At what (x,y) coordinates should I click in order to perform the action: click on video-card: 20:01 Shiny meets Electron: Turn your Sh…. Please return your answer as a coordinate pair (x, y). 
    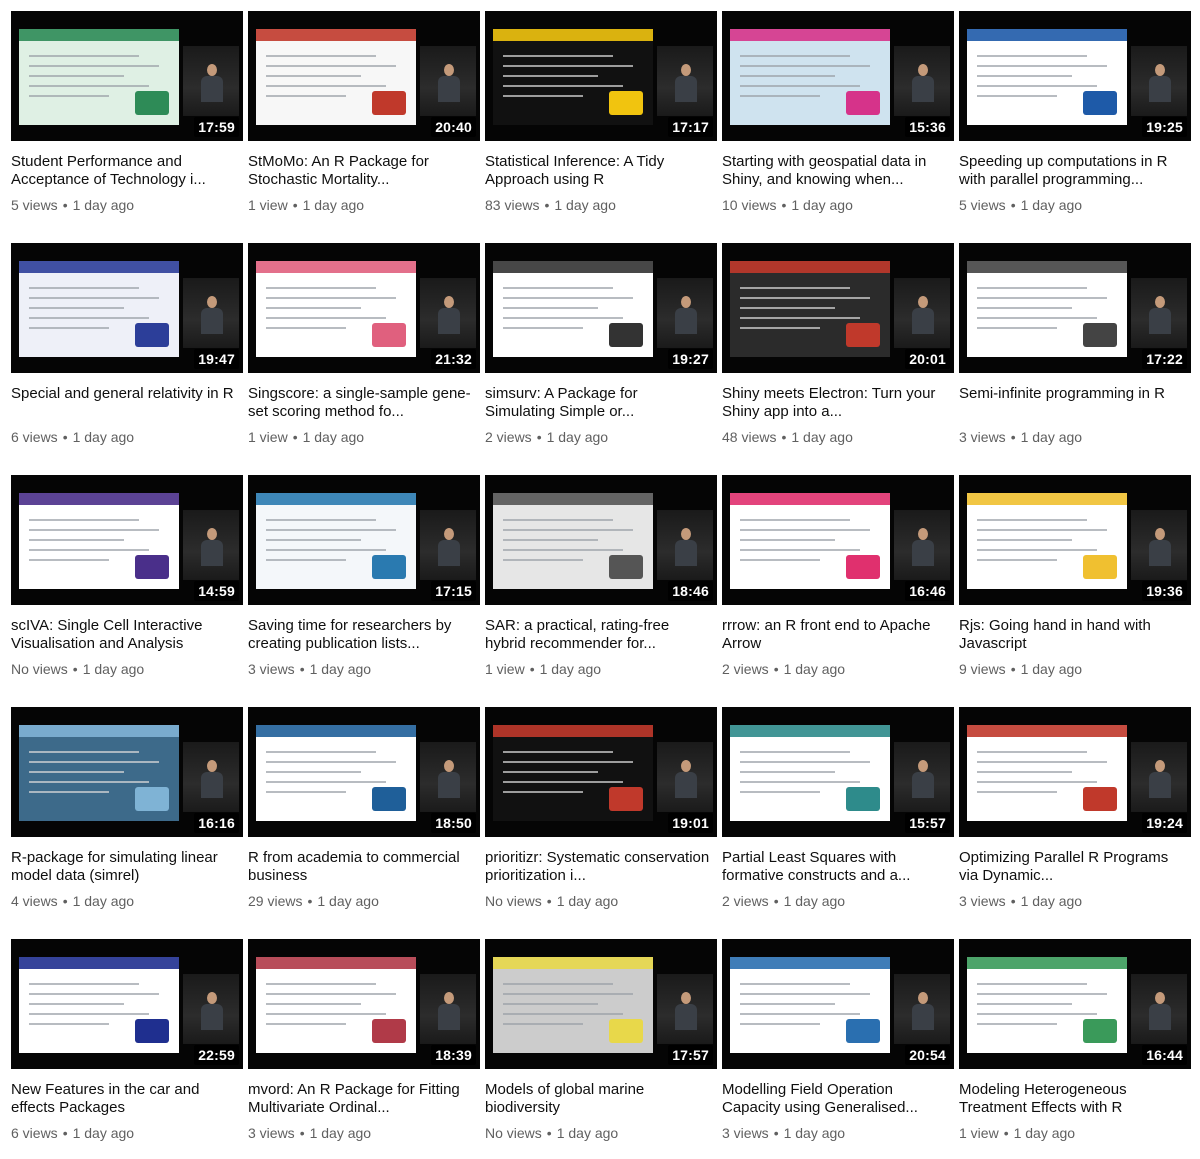
    Looking at the image, I should click on (838, 353).